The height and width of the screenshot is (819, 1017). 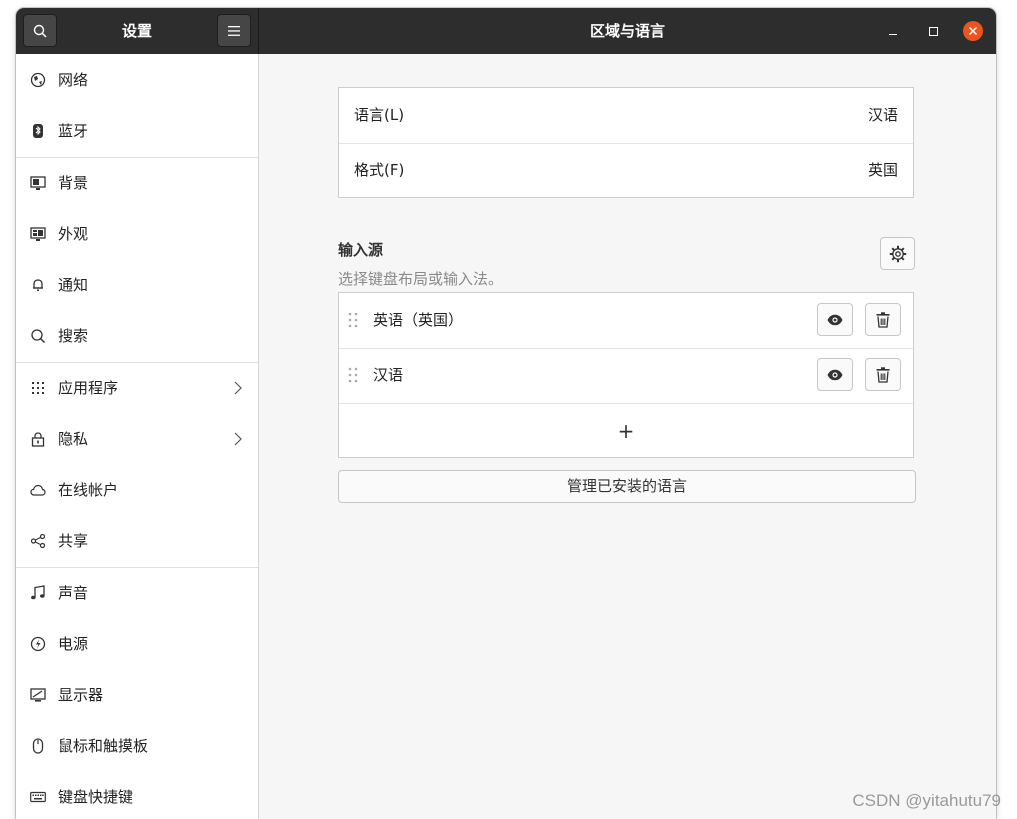 I want to click on input-source-row: 英语（英国）, so click(x=626, y=320).